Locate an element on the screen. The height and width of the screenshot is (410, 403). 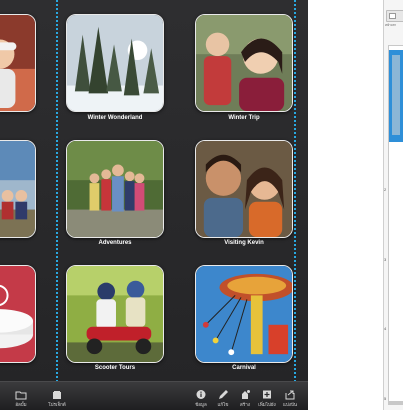
albums-tab-label: อัลบั้ม is located at coordinates (21, 404).